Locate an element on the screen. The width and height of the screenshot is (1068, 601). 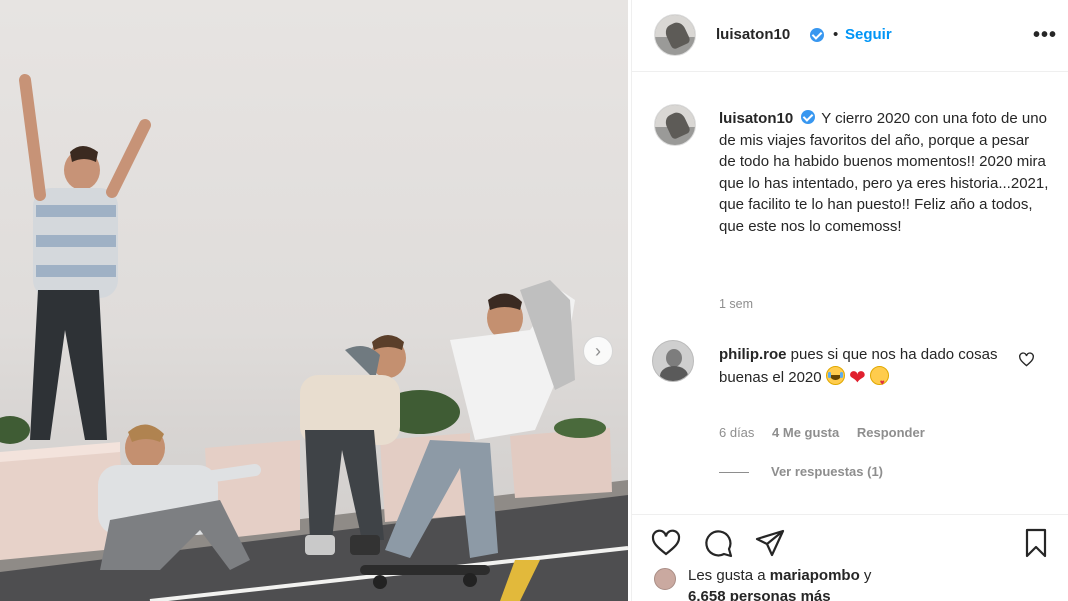
view-replies-label: Ver respuestas (1) is located at coordinates (827, 471).